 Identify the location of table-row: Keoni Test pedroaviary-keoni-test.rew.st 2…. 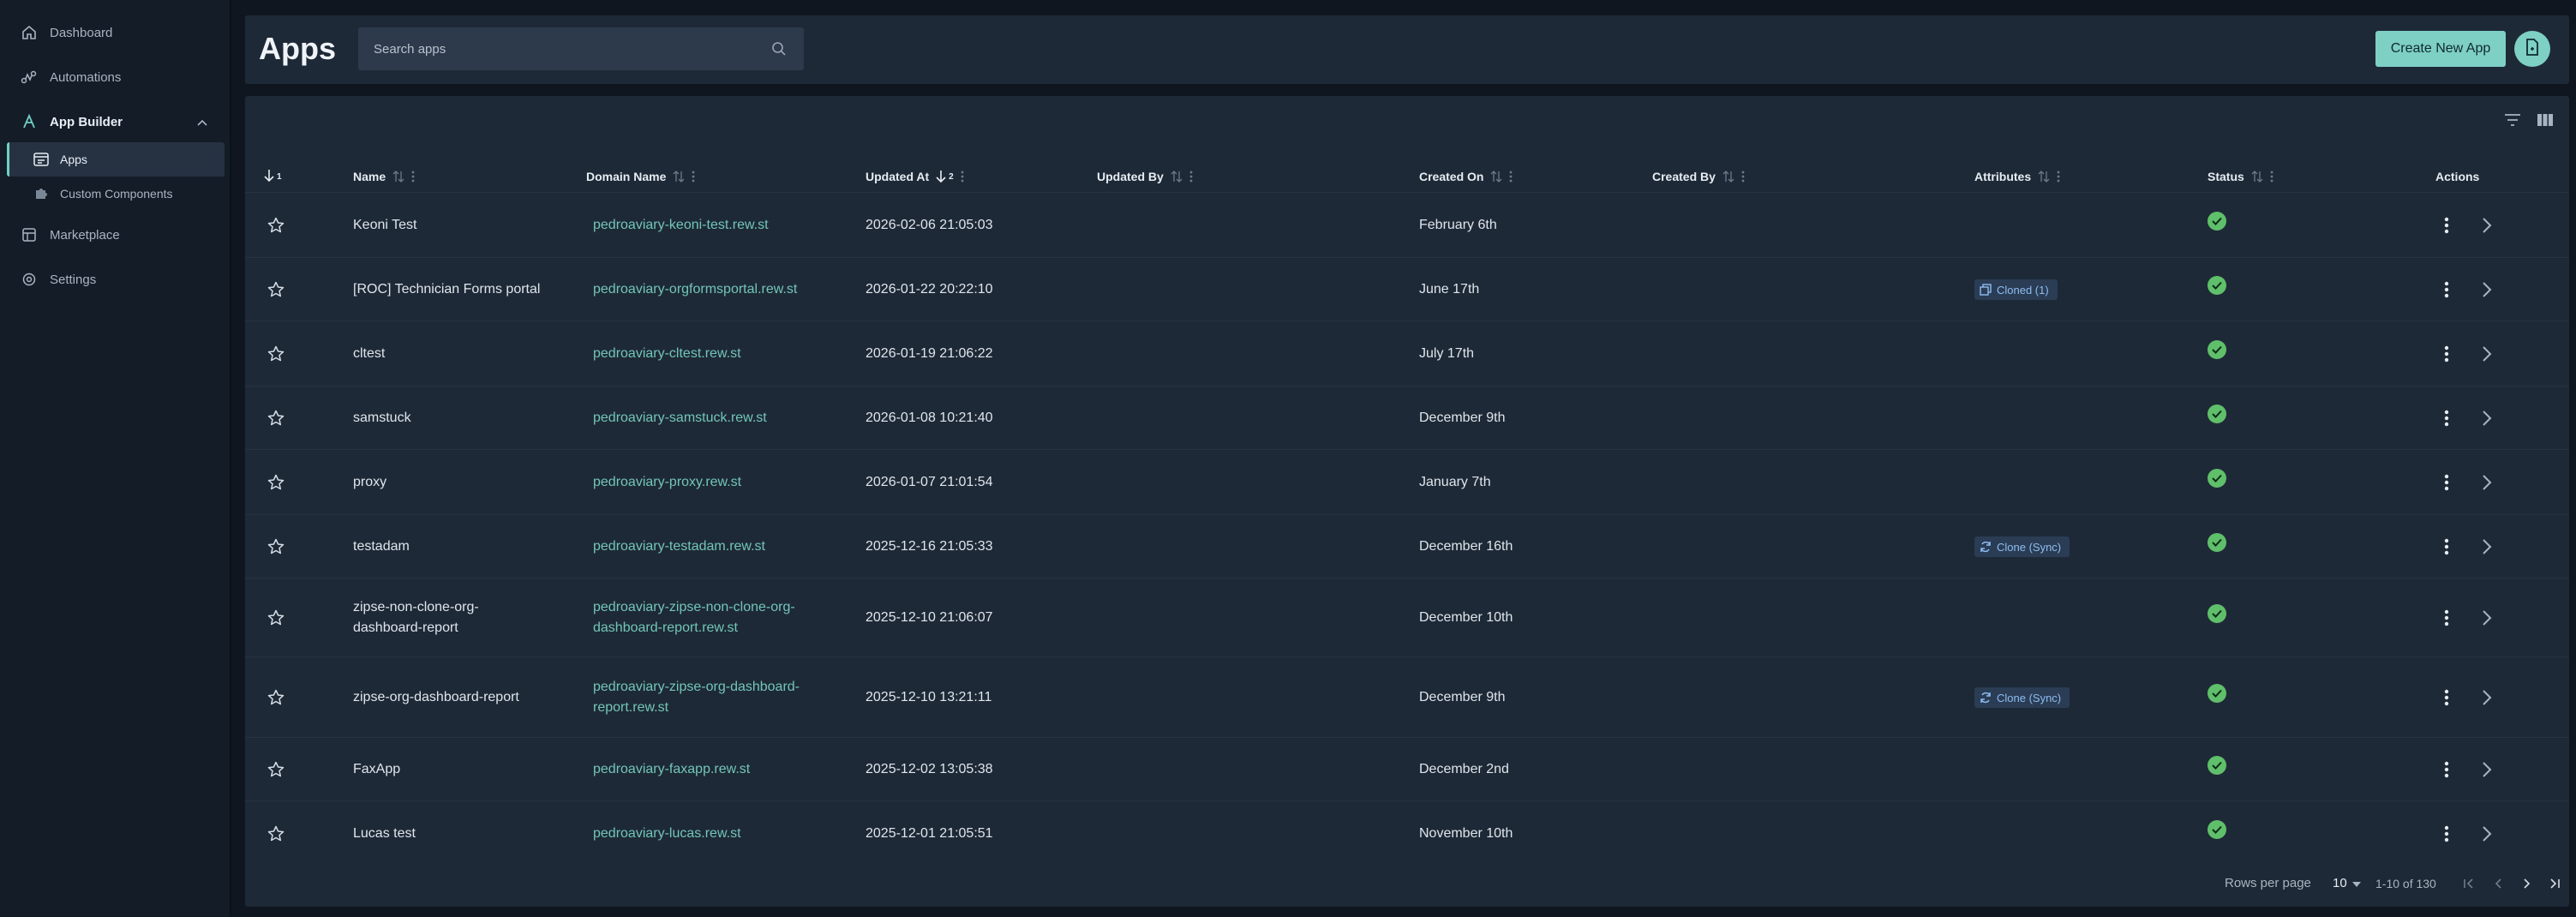
(1407, 224).